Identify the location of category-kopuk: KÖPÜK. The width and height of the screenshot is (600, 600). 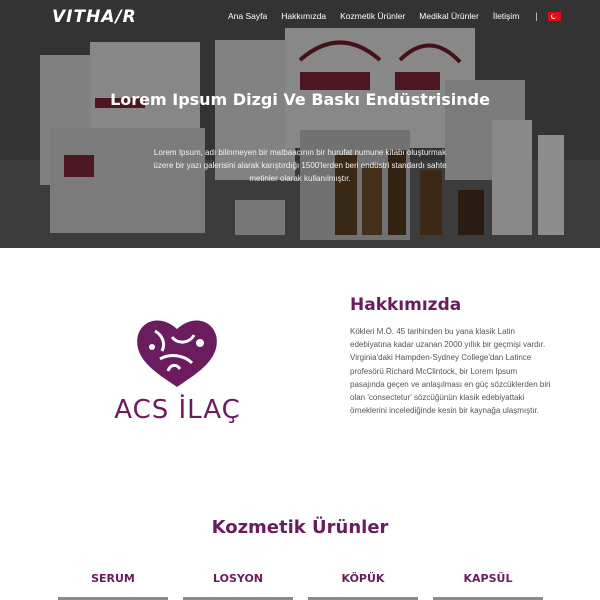
(363, 578).